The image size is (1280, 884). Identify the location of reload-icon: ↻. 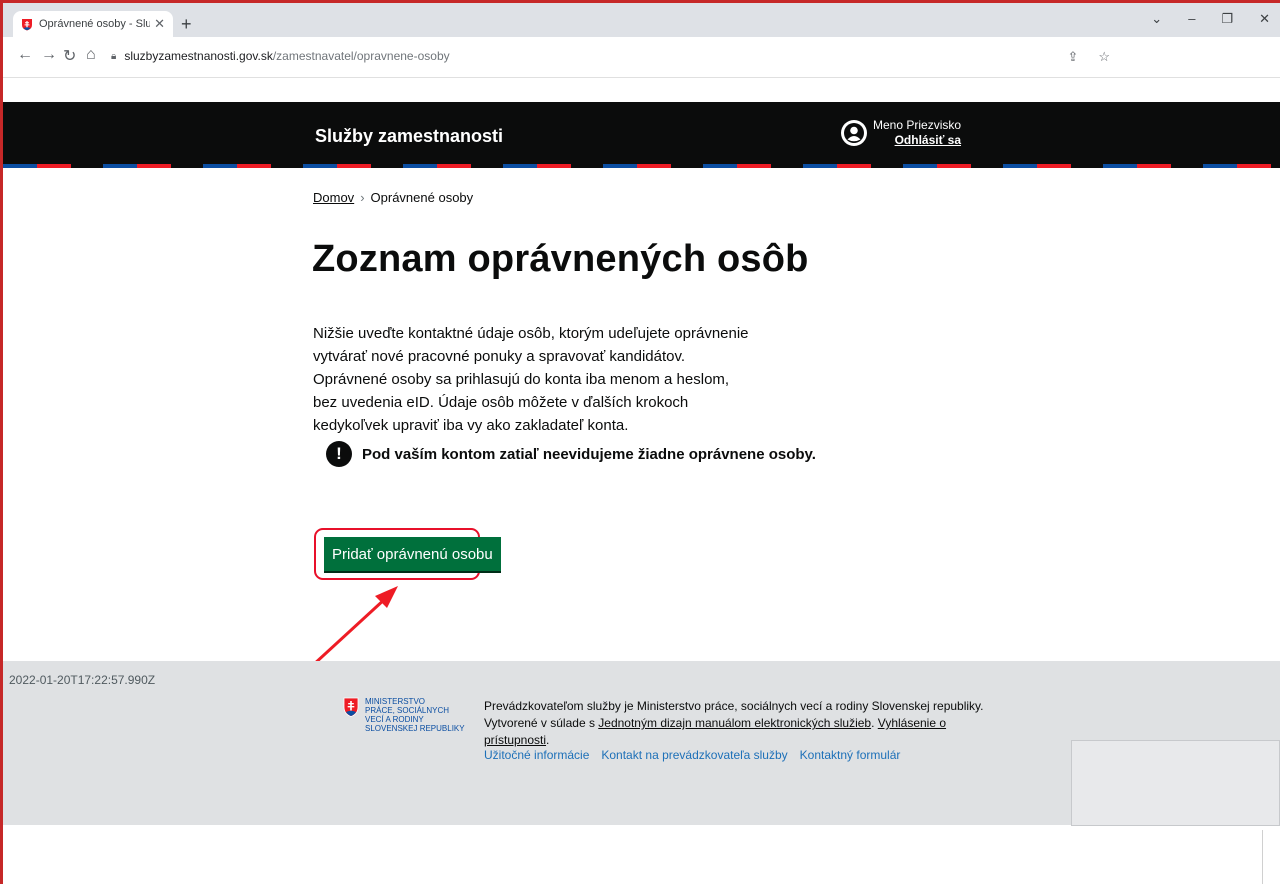
(69, 56).